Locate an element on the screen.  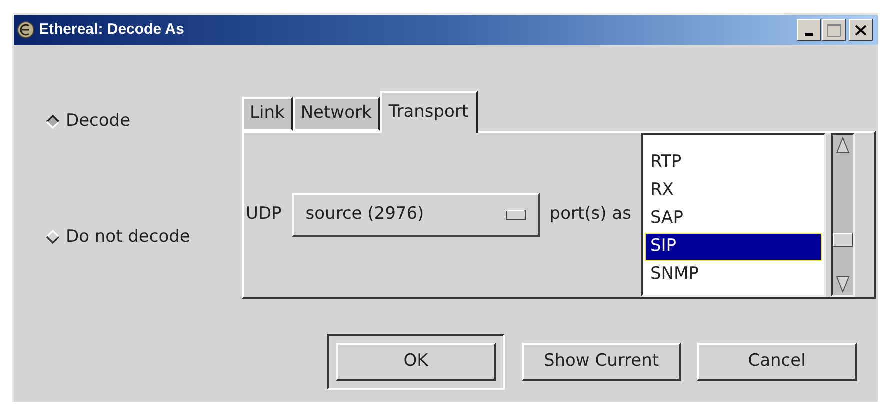
list-item: SAP is located at coordinates (733, 219).